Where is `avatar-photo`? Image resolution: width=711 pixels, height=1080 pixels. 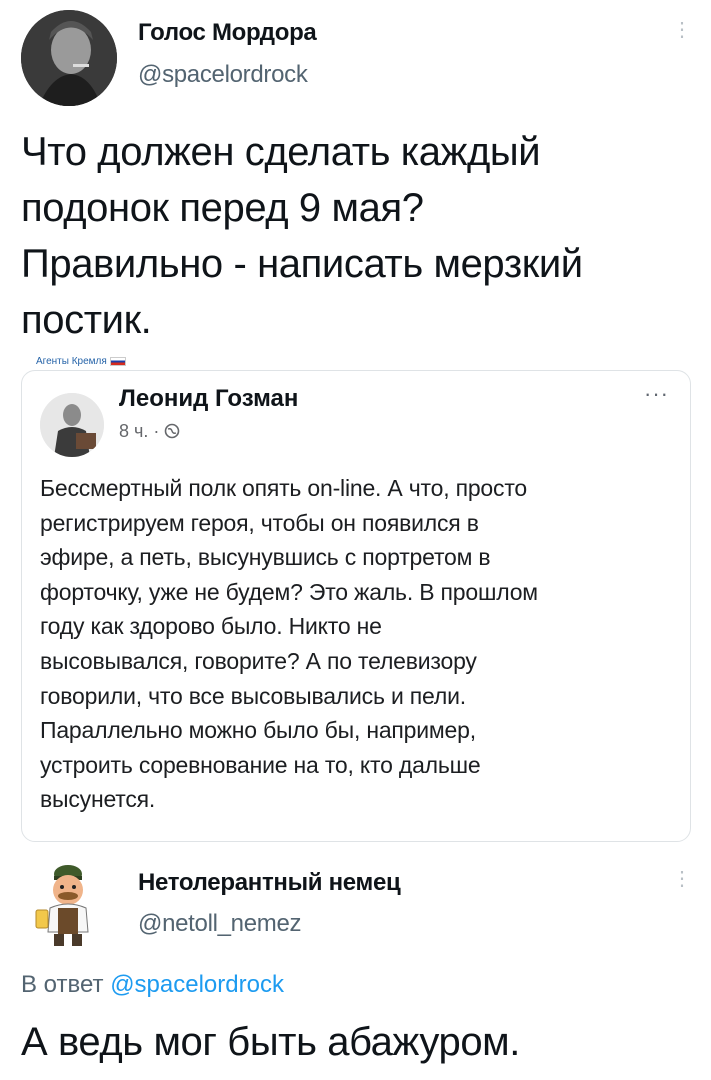 avatar-photo is located at coordinates (69, 58).